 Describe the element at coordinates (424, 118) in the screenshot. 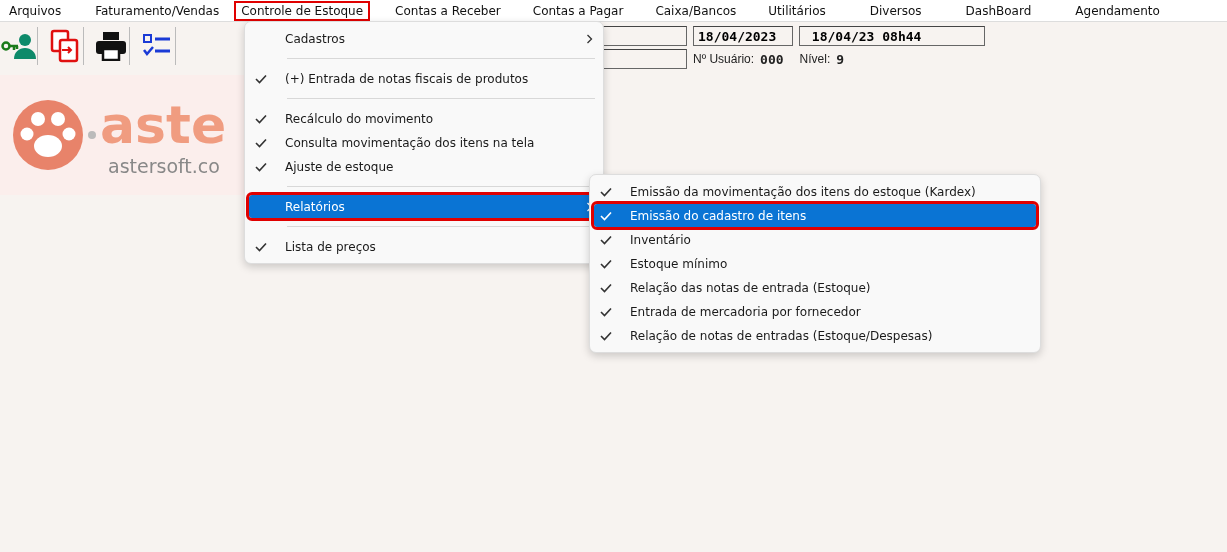

I see `menu-item: Recálculo do movimento` at that location.